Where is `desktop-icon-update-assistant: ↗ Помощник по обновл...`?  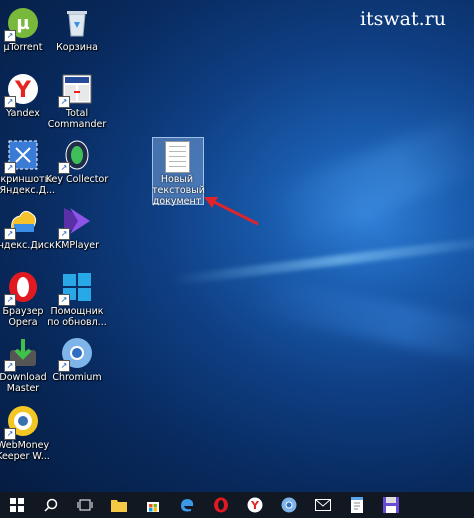
desktop-icon-update-assistant: ↗ Помощник по обновл... is located at coordinates (77, 299).